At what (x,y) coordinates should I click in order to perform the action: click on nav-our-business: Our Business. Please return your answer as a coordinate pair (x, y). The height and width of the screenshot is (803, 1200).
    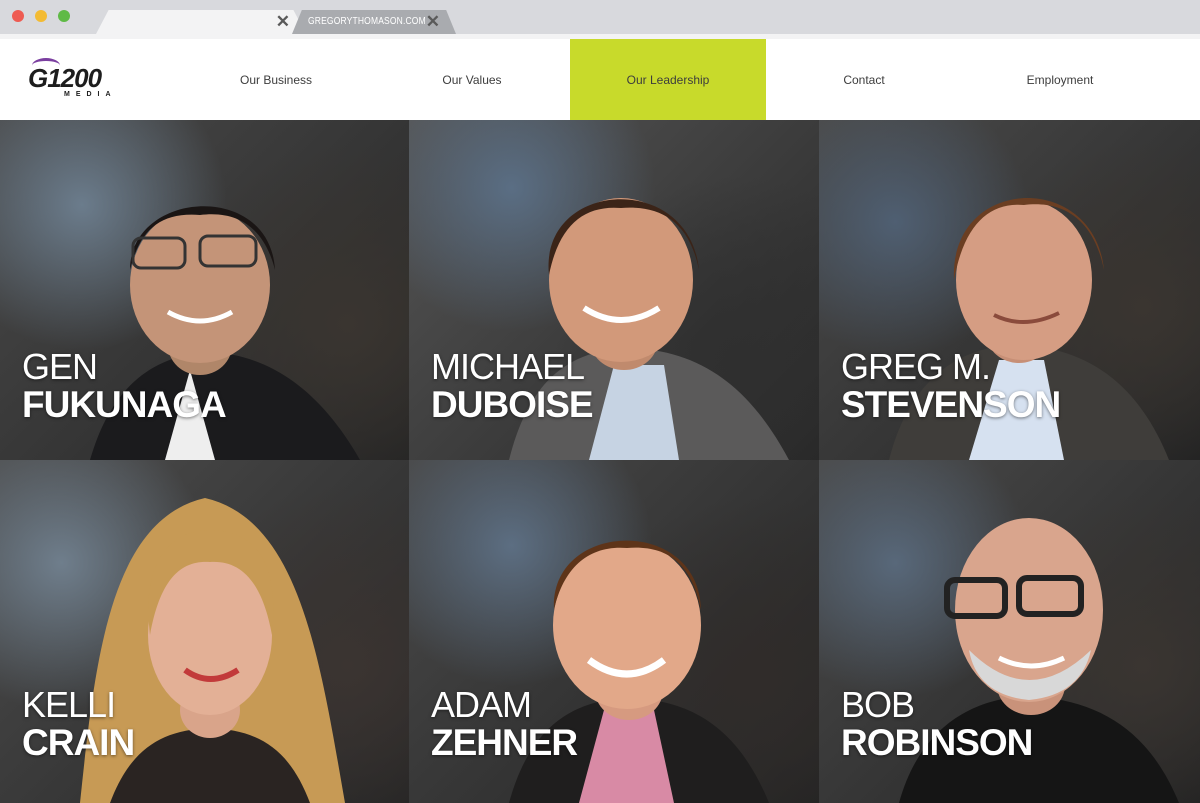
    Looking at the image, I should click on (276, 79).